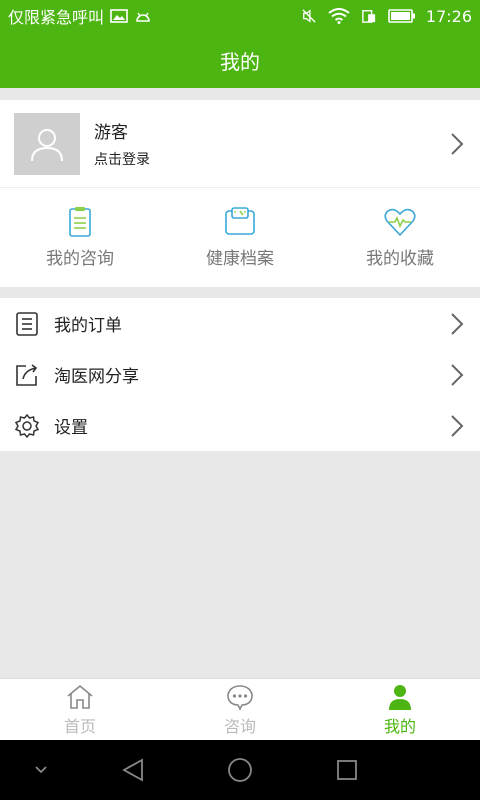  What do you see at coordinates (400, 222) in the screenshot?
I see `heart-icon` at bounding box center [400, 222].